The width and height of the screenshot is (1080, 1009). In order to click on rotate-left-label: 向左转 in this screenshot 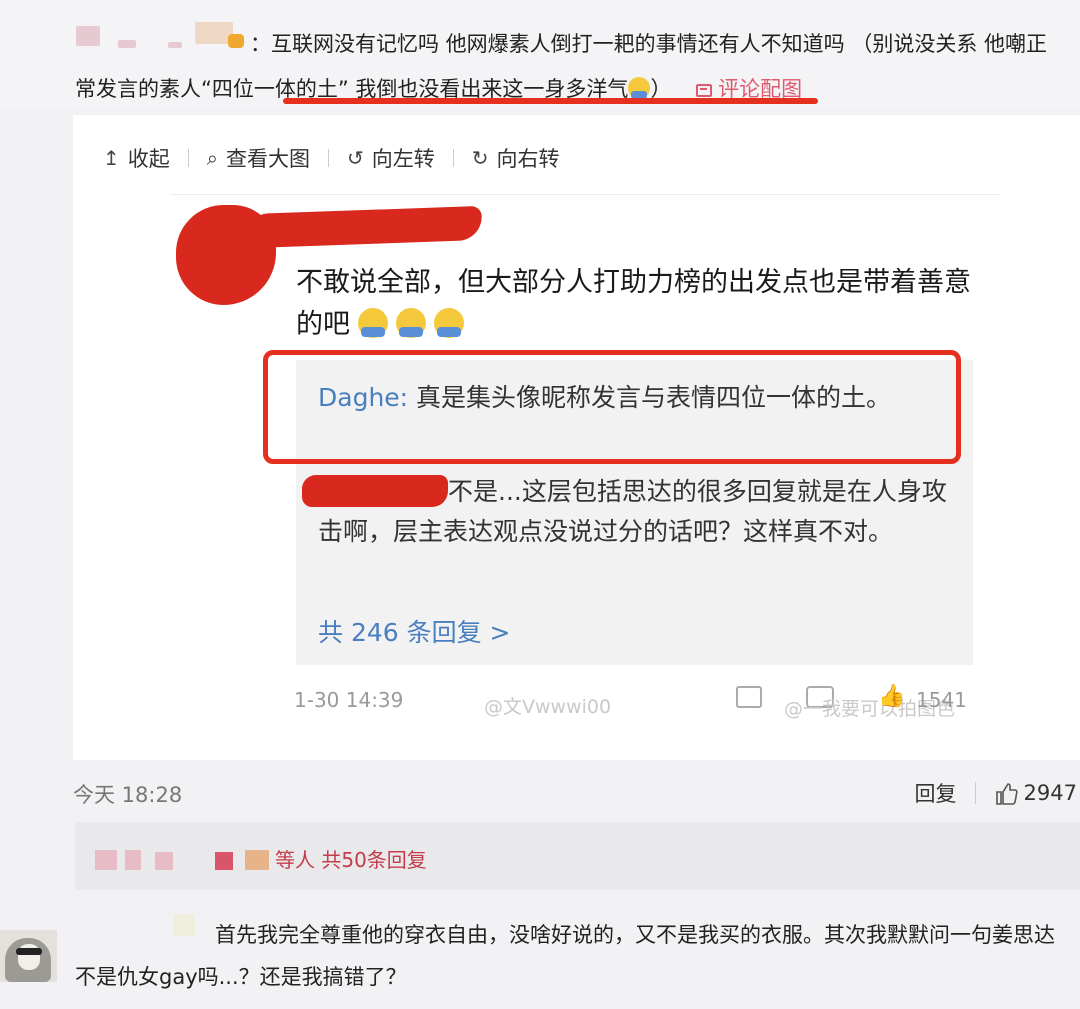, I will do `click(403, 159)`.